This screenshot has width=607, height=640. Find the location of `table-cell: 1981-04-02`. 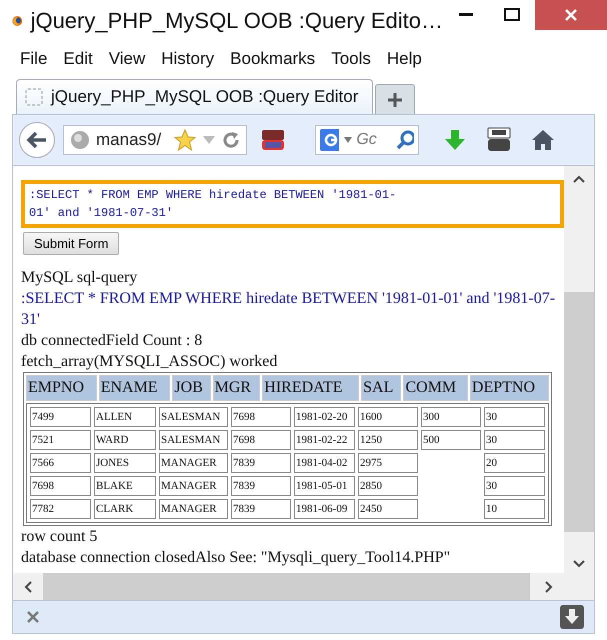

table-cell: 1981-04-02 is located at coordinates (324, 463).